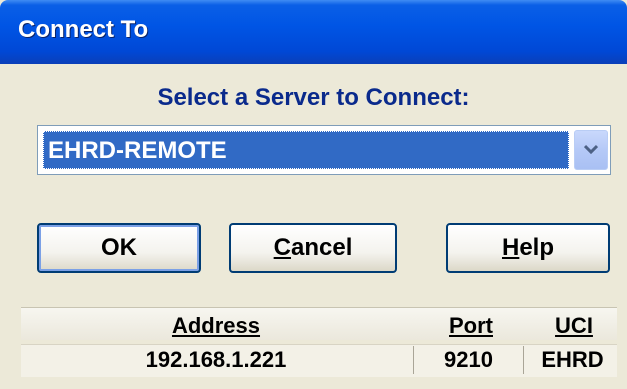 Image resolution: width=627 pixels, height=389 pixels. I want to click on select-server-heading: Select a Server to Connect:, so click(313, 97).